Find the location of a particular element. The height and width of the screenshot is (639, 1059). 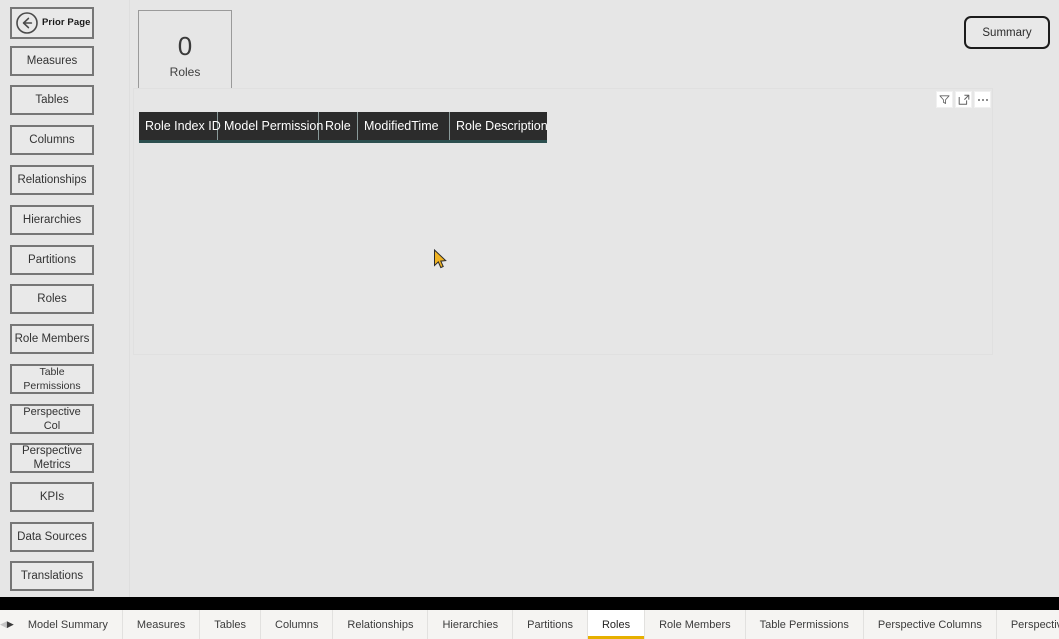

nav-button-label: Columns is located at coordinates (52, 140).